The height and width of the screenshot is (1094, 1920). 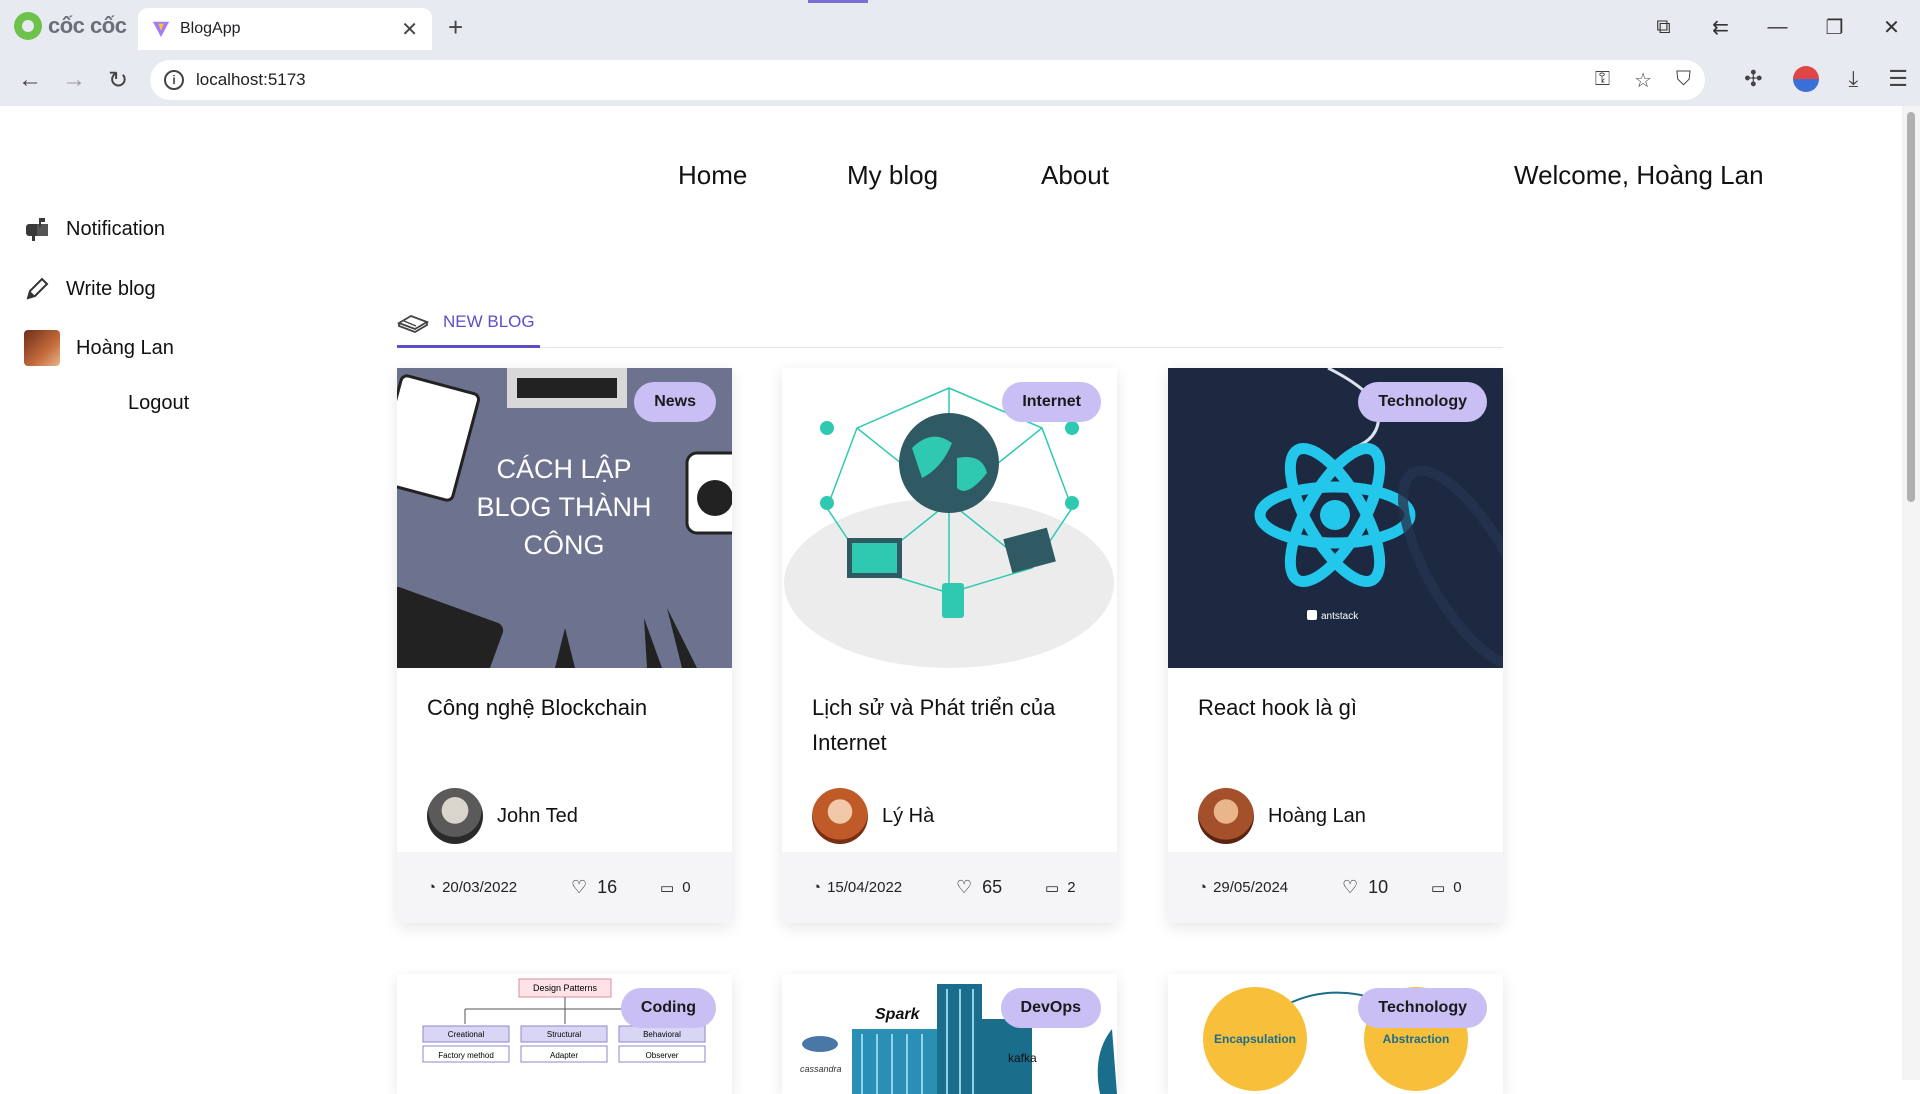 What do you see at coordinates (564, 1055) in the screenshot?
I see `diagram-box: Adapter` at bounding box center [564, 1055].